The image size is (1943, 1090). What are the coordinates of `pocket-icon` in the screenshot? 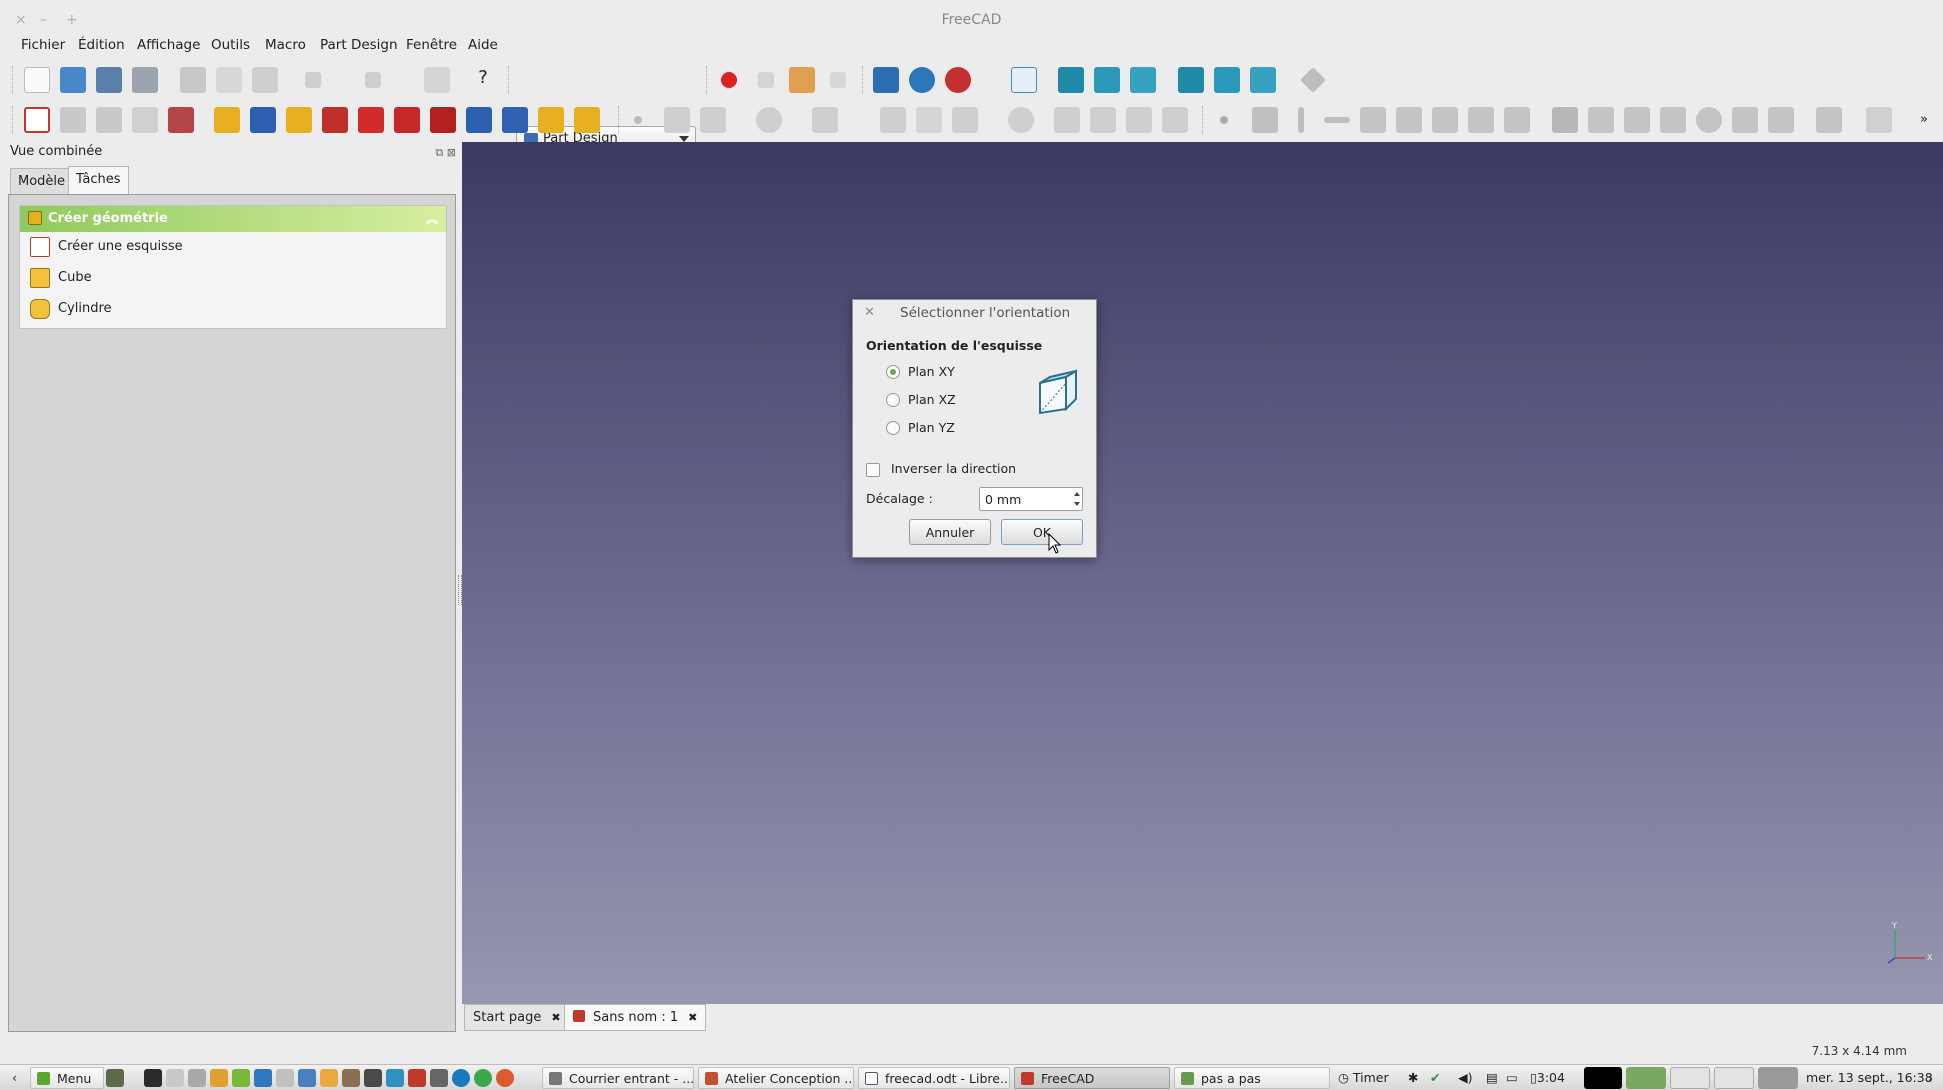 It's located at (263, 120).